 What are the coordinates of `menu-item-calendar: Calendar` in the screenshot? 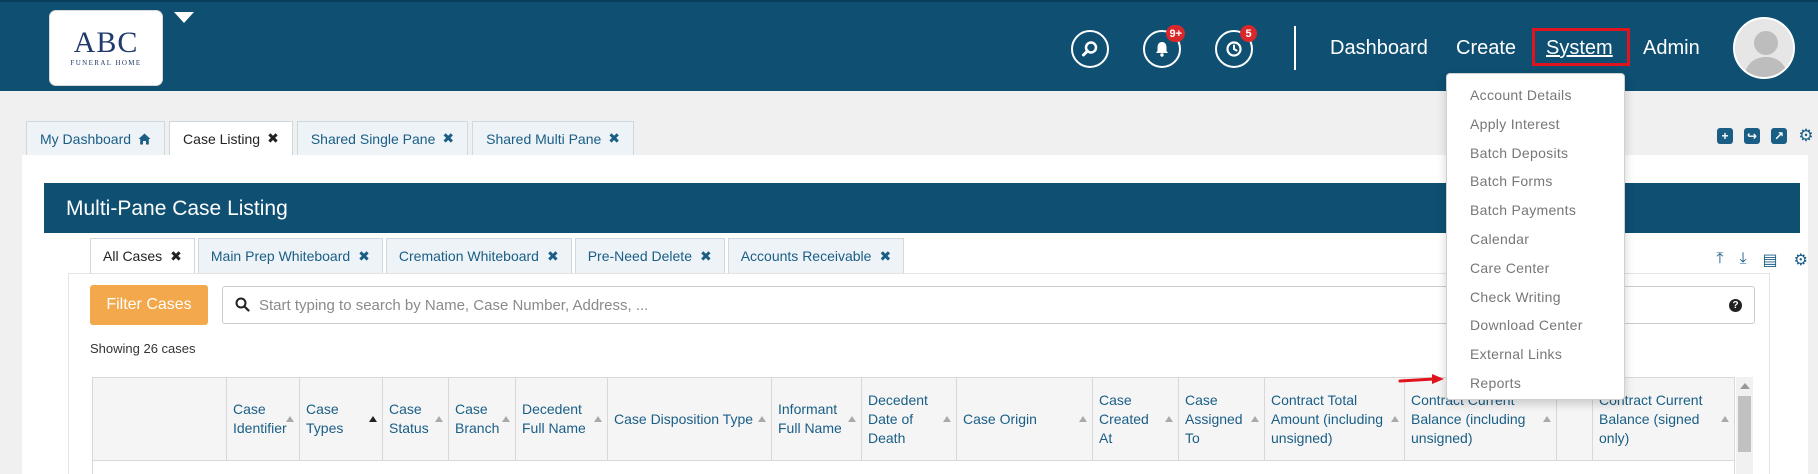 It's located at (1535, 239).